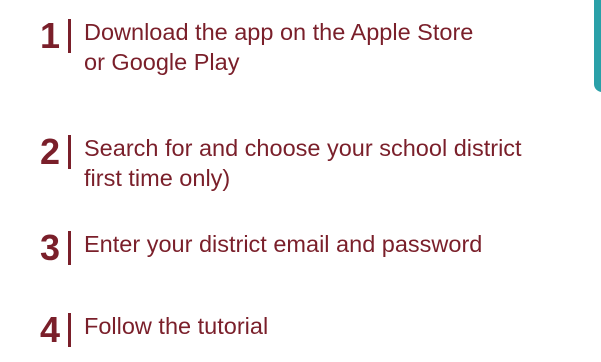 This screenshot has width=601, height=362. I want to click on step-number: 4, so click(49, 329).